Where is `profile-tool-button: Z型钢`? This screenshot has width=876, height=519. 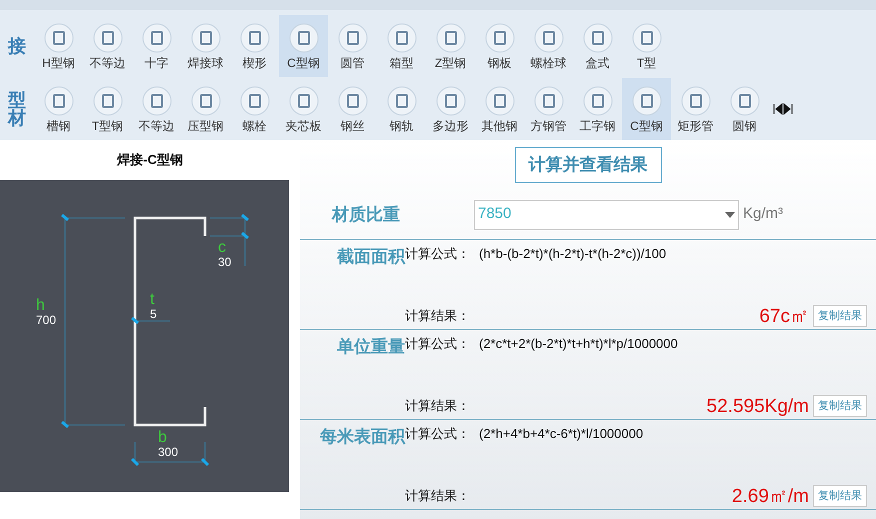 profile-tool-button: Z型钢 is located at coordinates (450, 45).